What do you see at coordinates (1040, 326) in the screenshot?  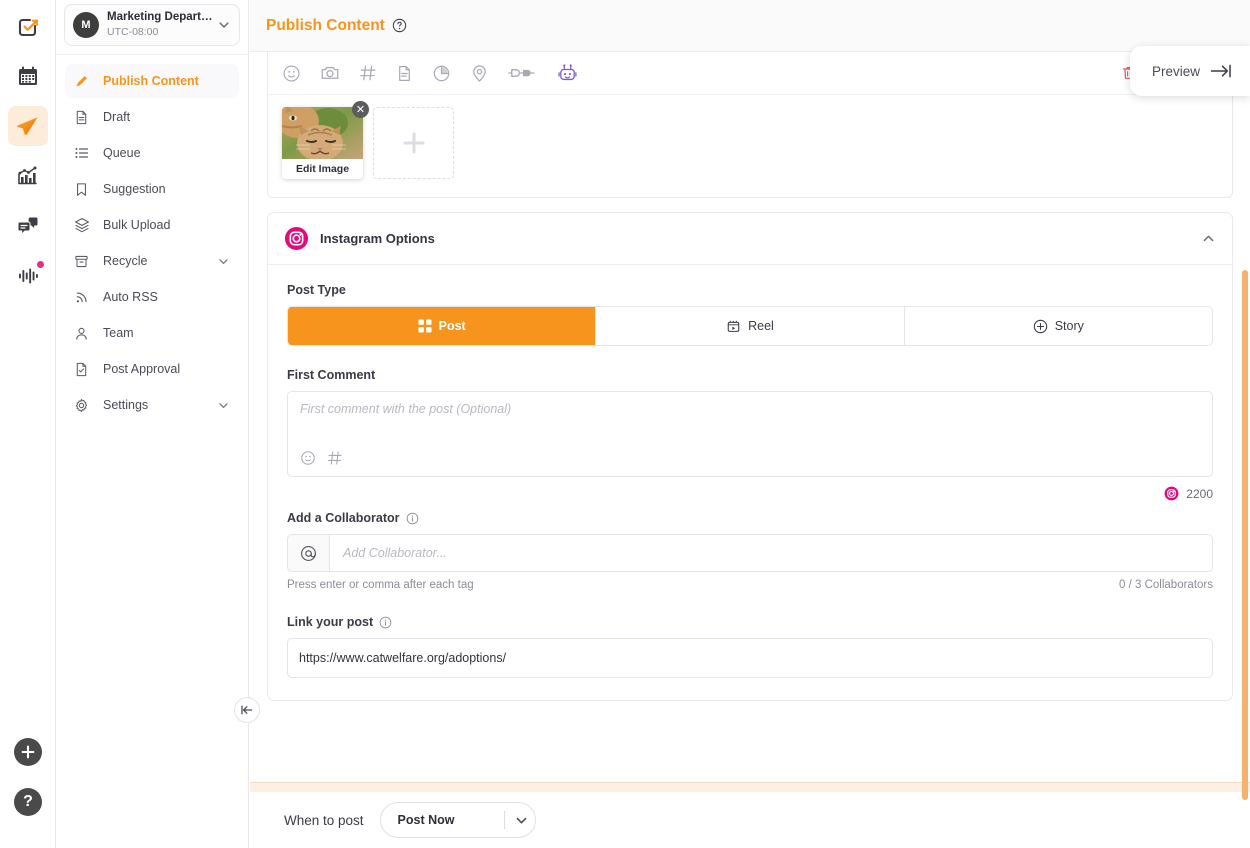 I see `plus-circle-icon` at bounding box center [1040, 326].